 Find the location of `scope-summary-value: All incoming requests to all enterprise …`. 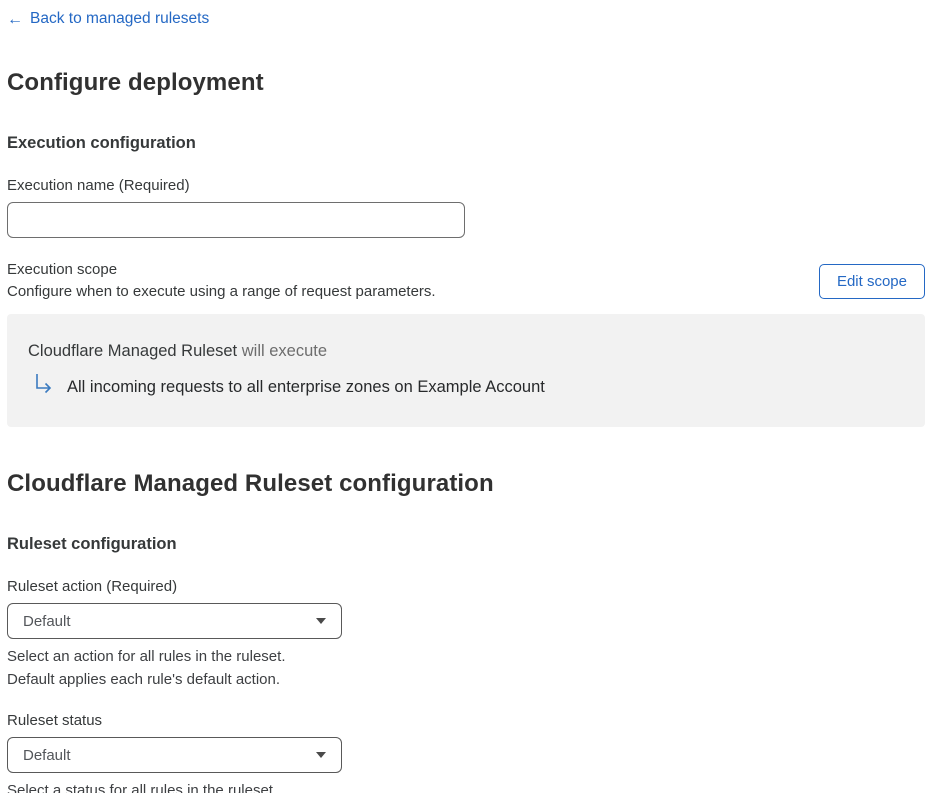

scope-summary-value: All incoming requests to all enterprise … is located at coordinates (306, 387).